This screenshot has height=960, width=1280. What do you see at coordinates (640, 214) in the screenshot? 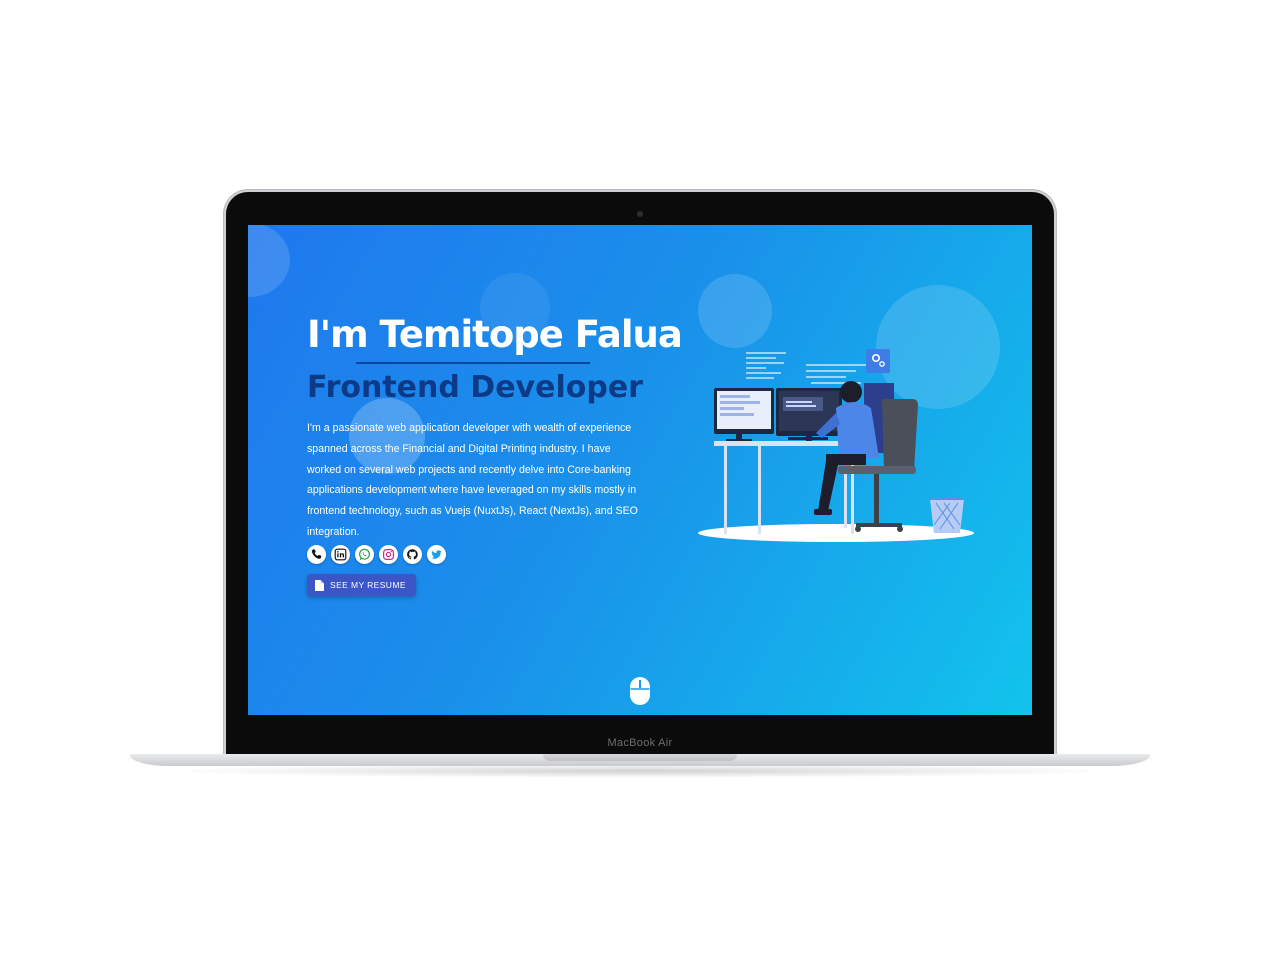
I see `camera-dot` at bounding box center [640, 214].